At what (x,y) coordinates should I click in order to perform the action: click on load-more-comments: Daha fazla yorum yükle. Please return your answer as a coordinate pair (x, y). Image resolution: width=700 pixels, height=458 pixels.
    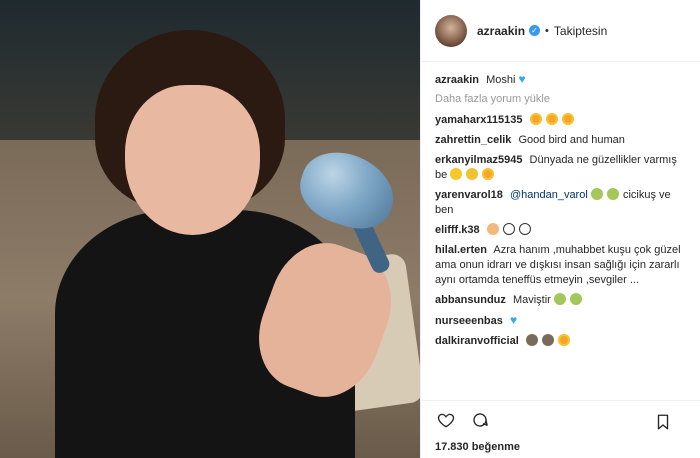
    Looking at the image, I should click on (560, 99).